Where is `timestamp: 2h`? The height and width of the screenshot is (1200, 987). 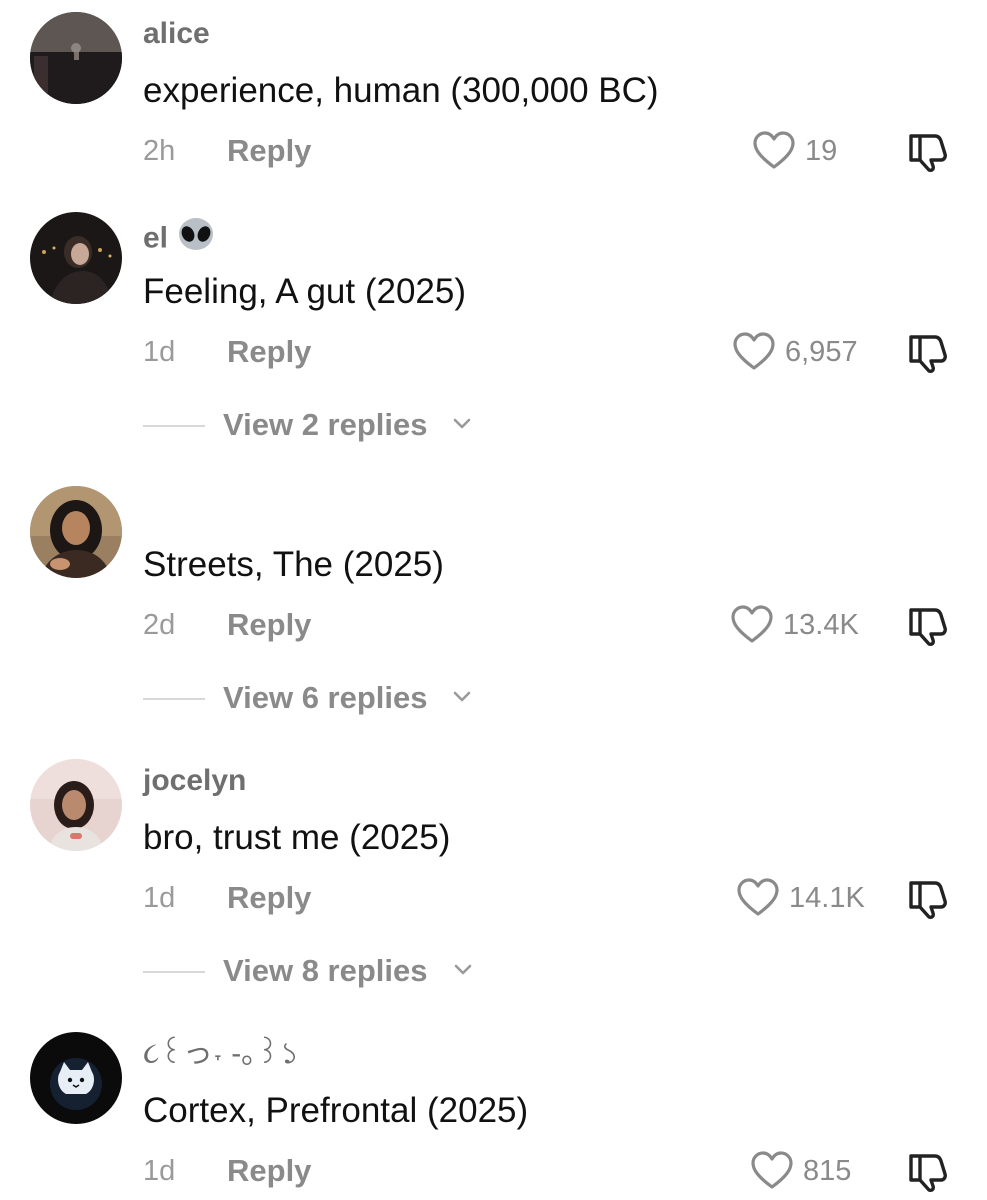
timestamp: 2h is located at coordinates (159, 151).